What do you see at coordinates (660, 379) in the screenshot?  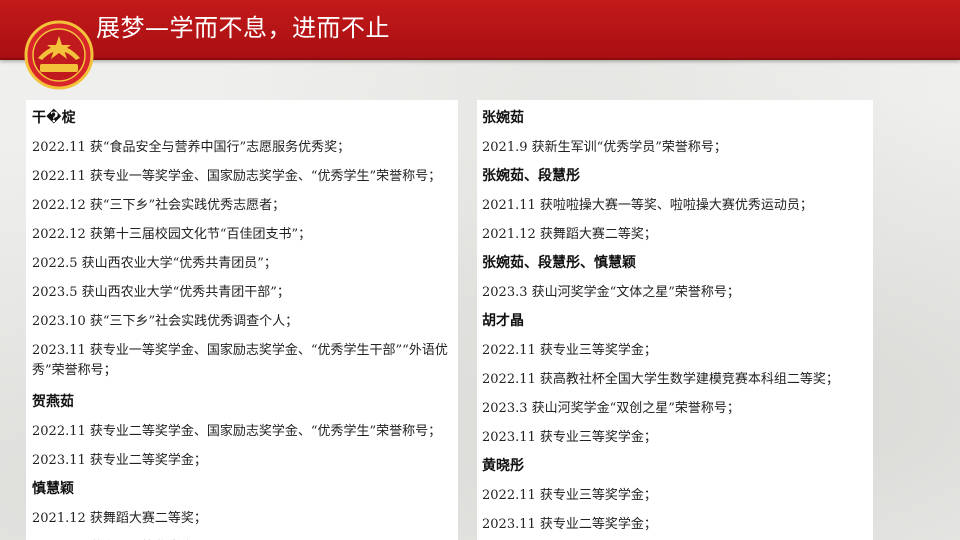 I see `award-entry: 2022.11 获高教社杯全国大学生数学建模竞赛本科组二等奖；` at bounding box center [660, 379].